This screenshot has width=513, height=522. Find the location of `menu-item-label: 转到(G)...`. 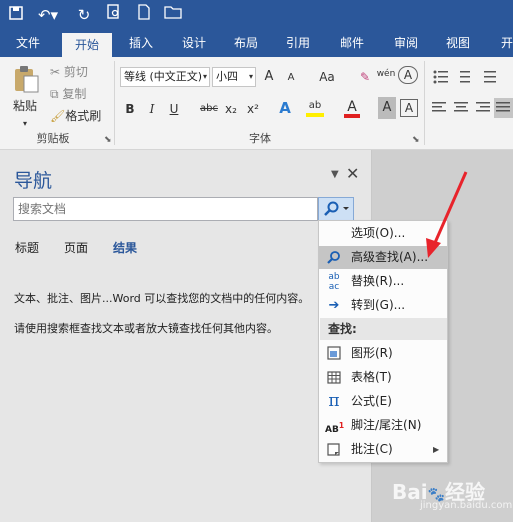

menu-item-label: 转到(G)... is located at coordinates (378, 305).